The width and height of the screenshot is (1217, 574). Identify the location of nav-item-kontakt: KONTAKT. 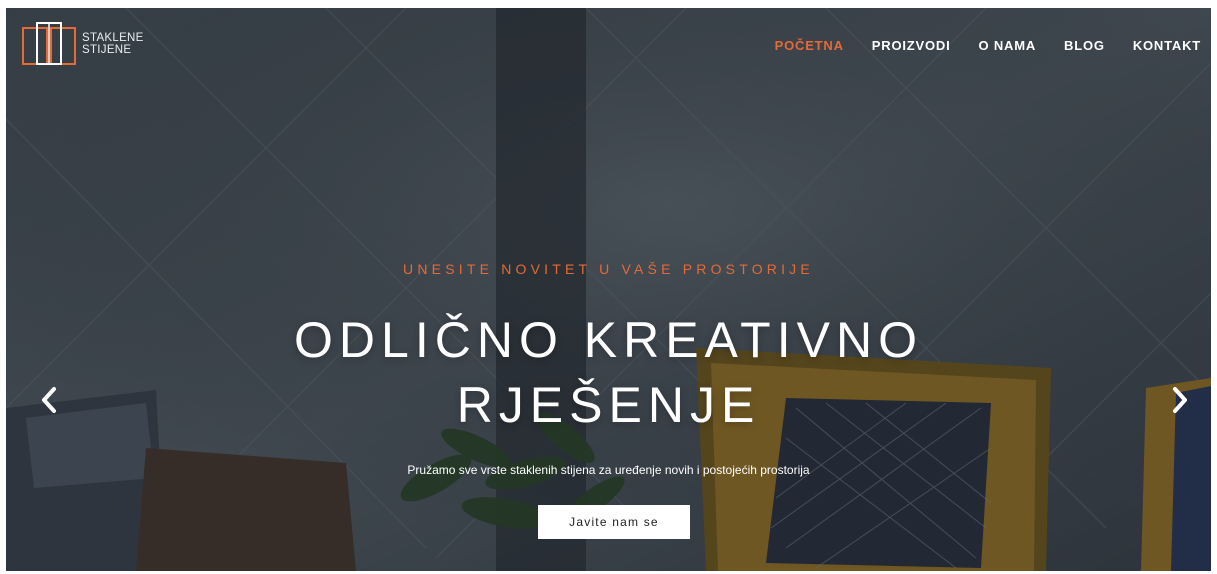
(1167, 45).